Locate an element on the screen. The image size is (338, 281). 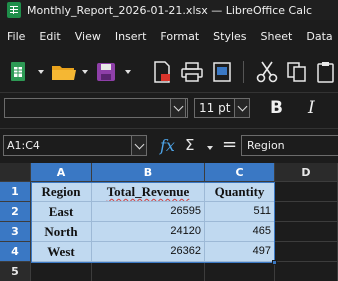
font-size-dropdown-icon is located at coordinates (242, 108).